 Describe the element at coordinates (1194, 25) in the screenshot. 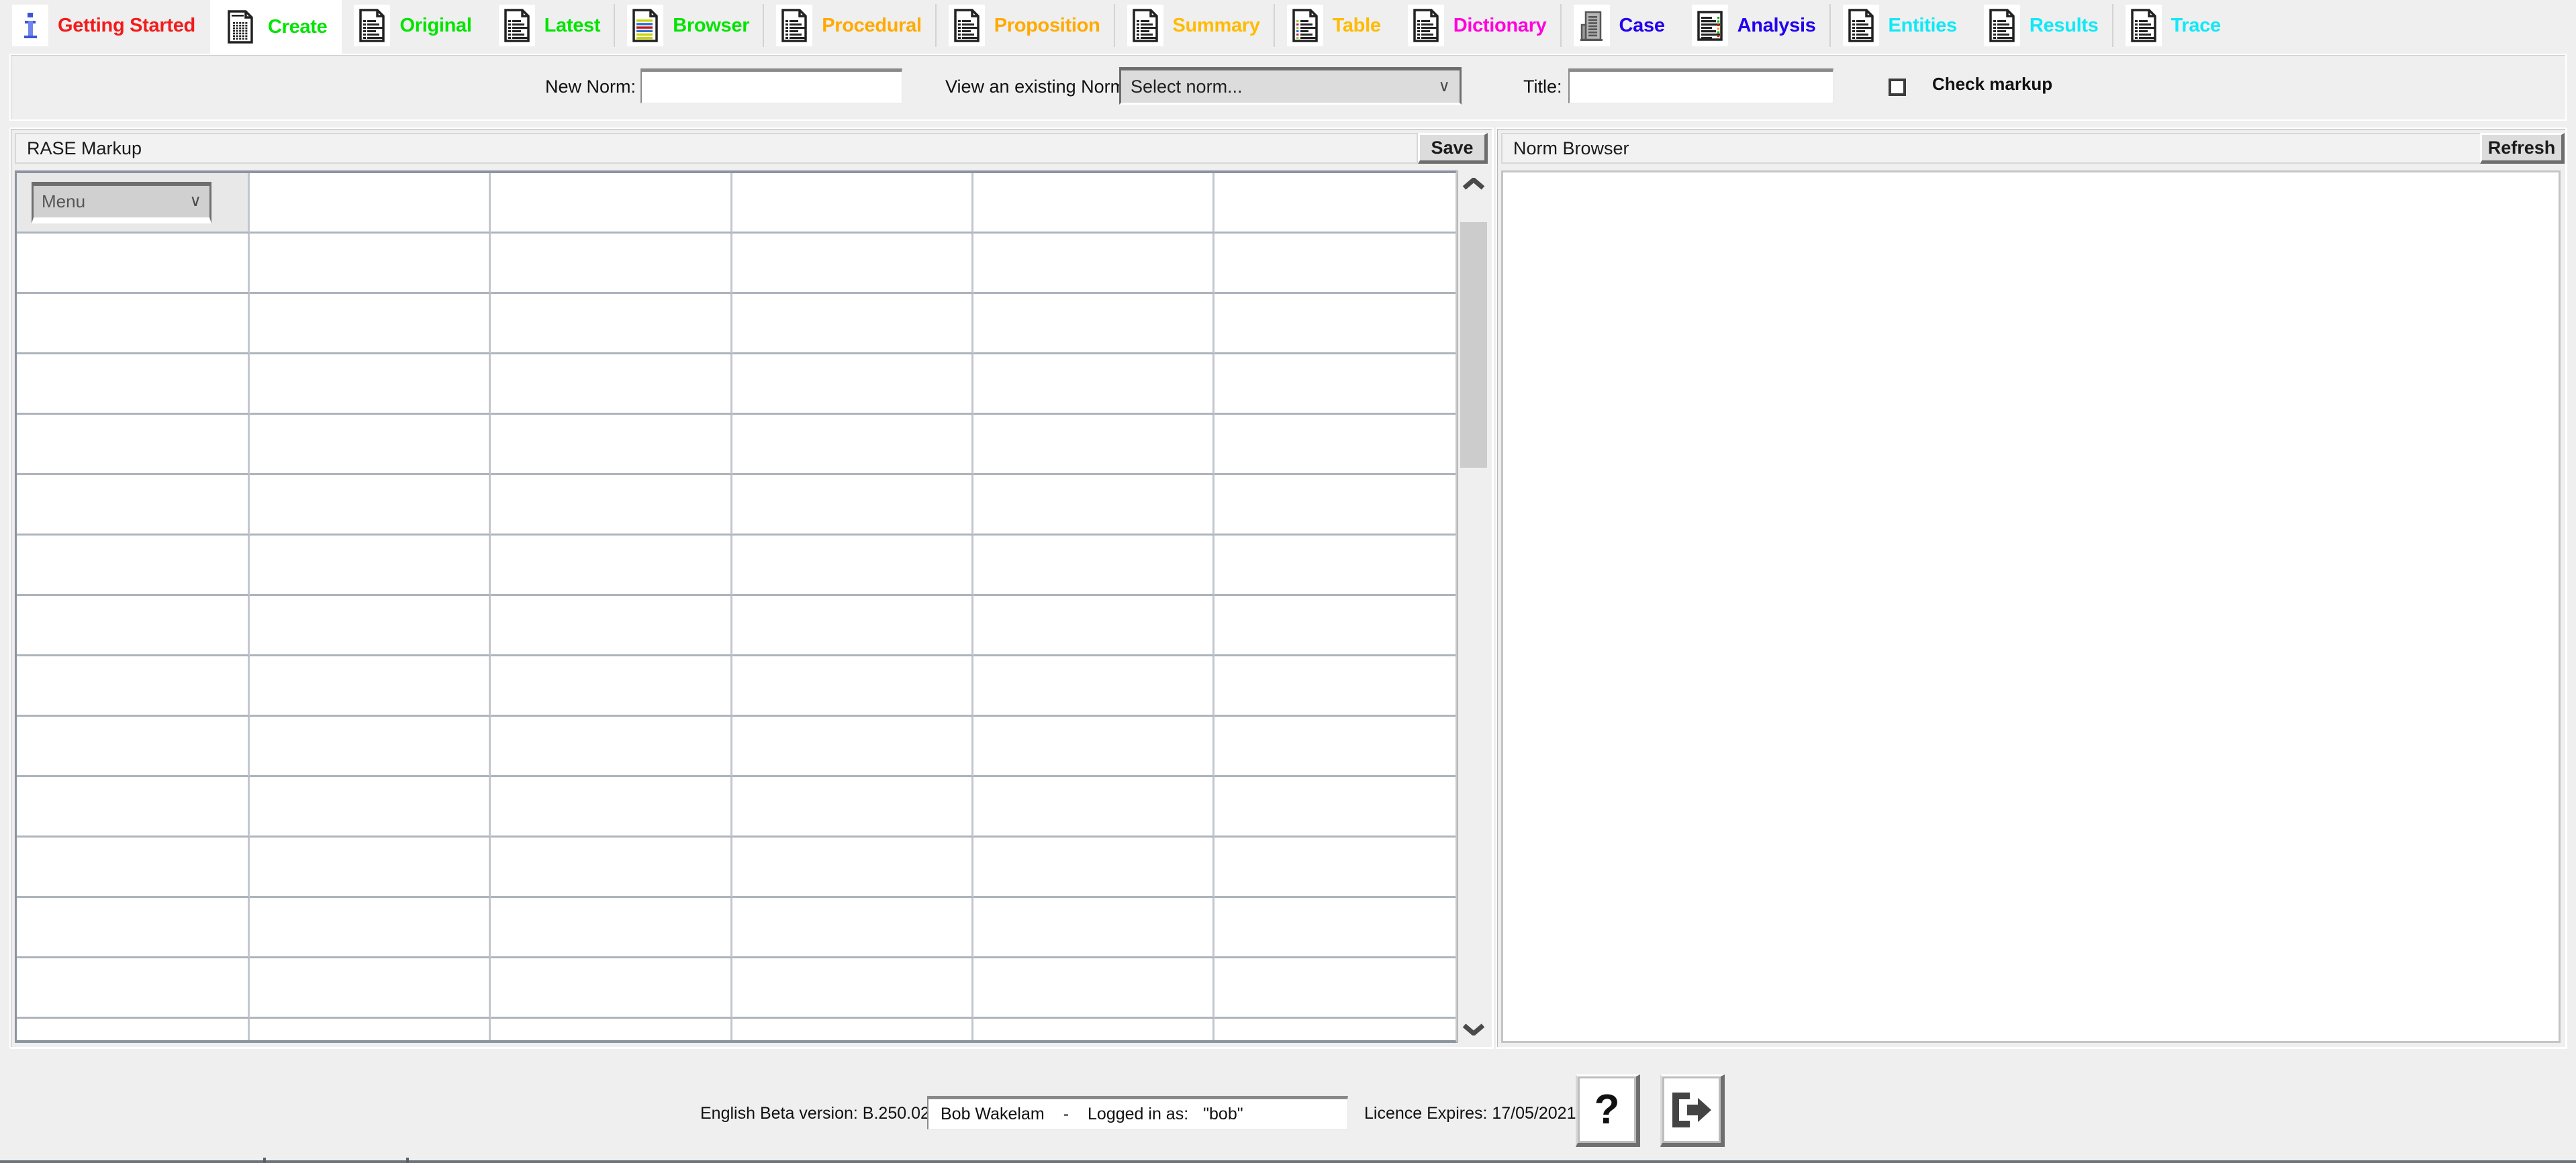

I see `tab-summary: Summary` at that location.